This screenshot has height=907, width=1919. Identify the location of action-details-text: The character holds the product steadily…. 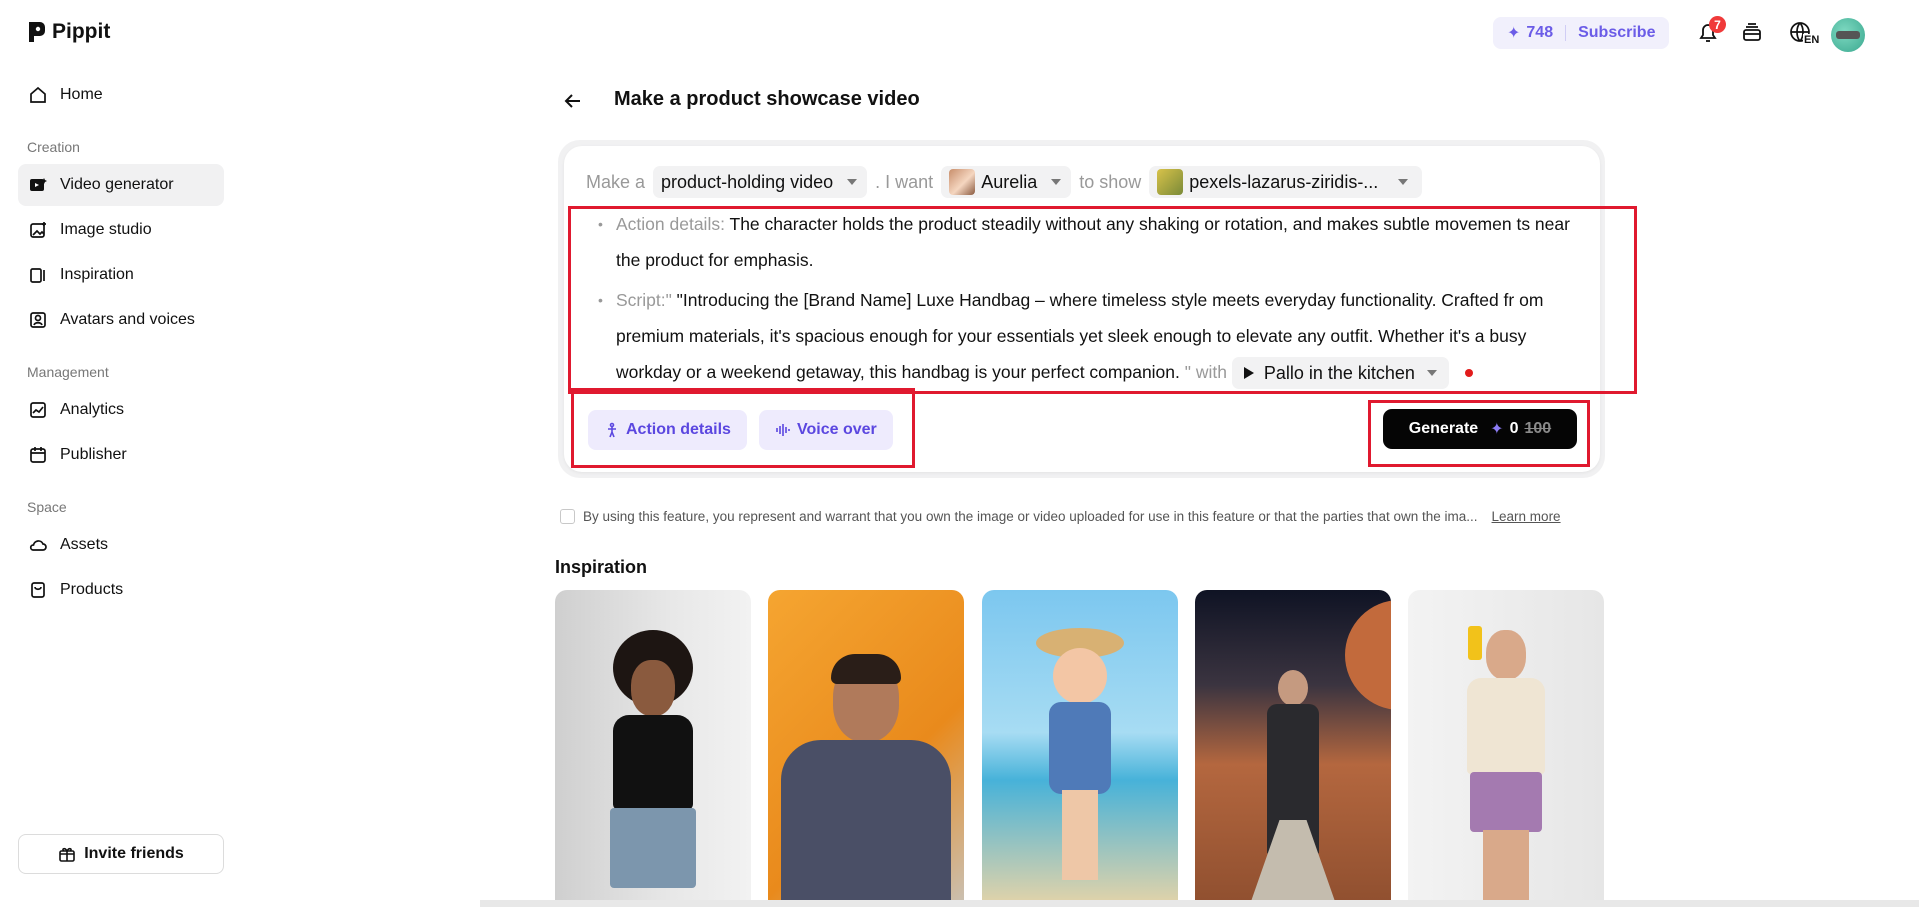
(1093, 242).